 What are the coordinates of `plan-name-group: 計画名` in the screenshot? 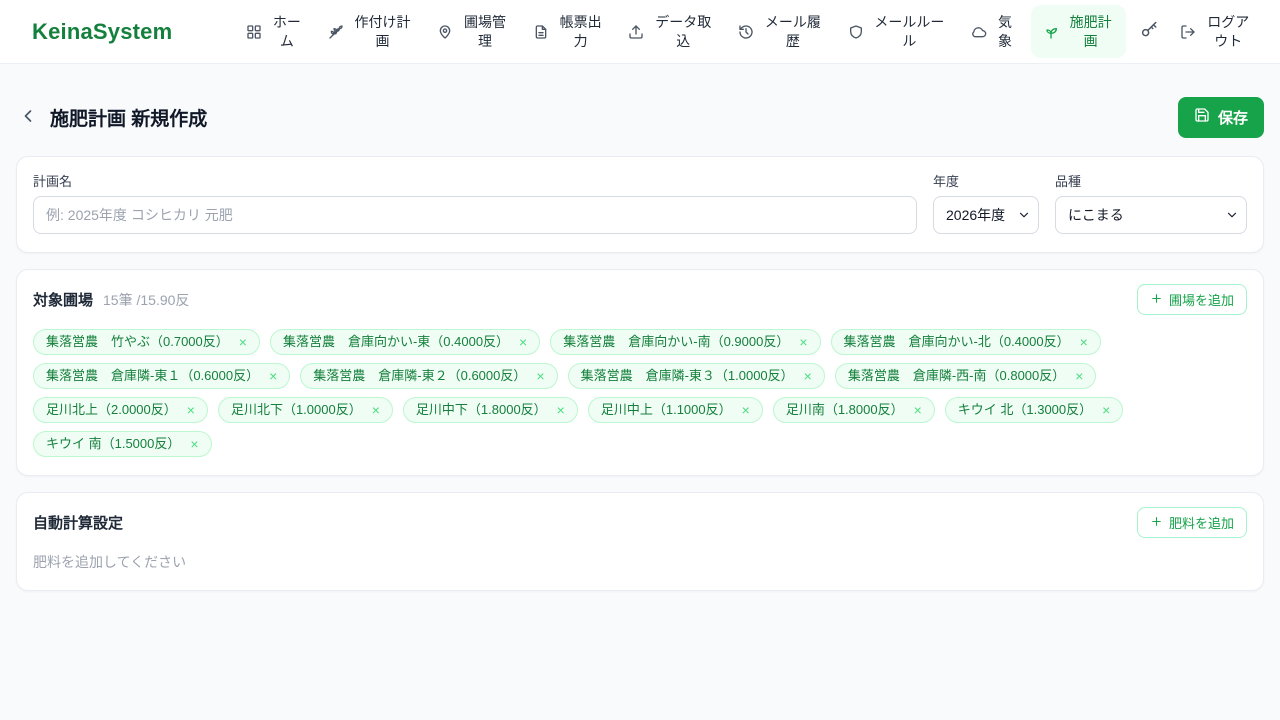 It's located at (475, 202).